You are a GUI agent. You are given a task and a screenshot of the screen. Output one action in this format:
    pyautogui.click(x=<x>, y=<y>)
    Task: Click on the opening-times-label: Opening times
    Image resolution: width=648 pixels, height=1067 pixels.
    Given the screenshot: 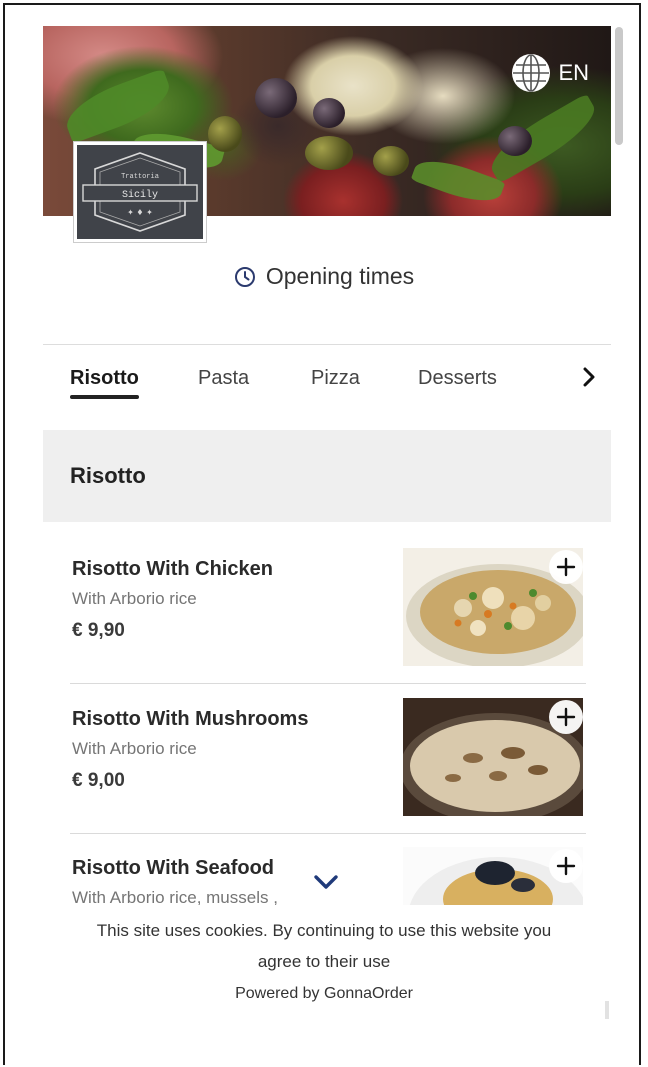 What is the action you would take?
    pyautogui.click(x=340, y=276)
    